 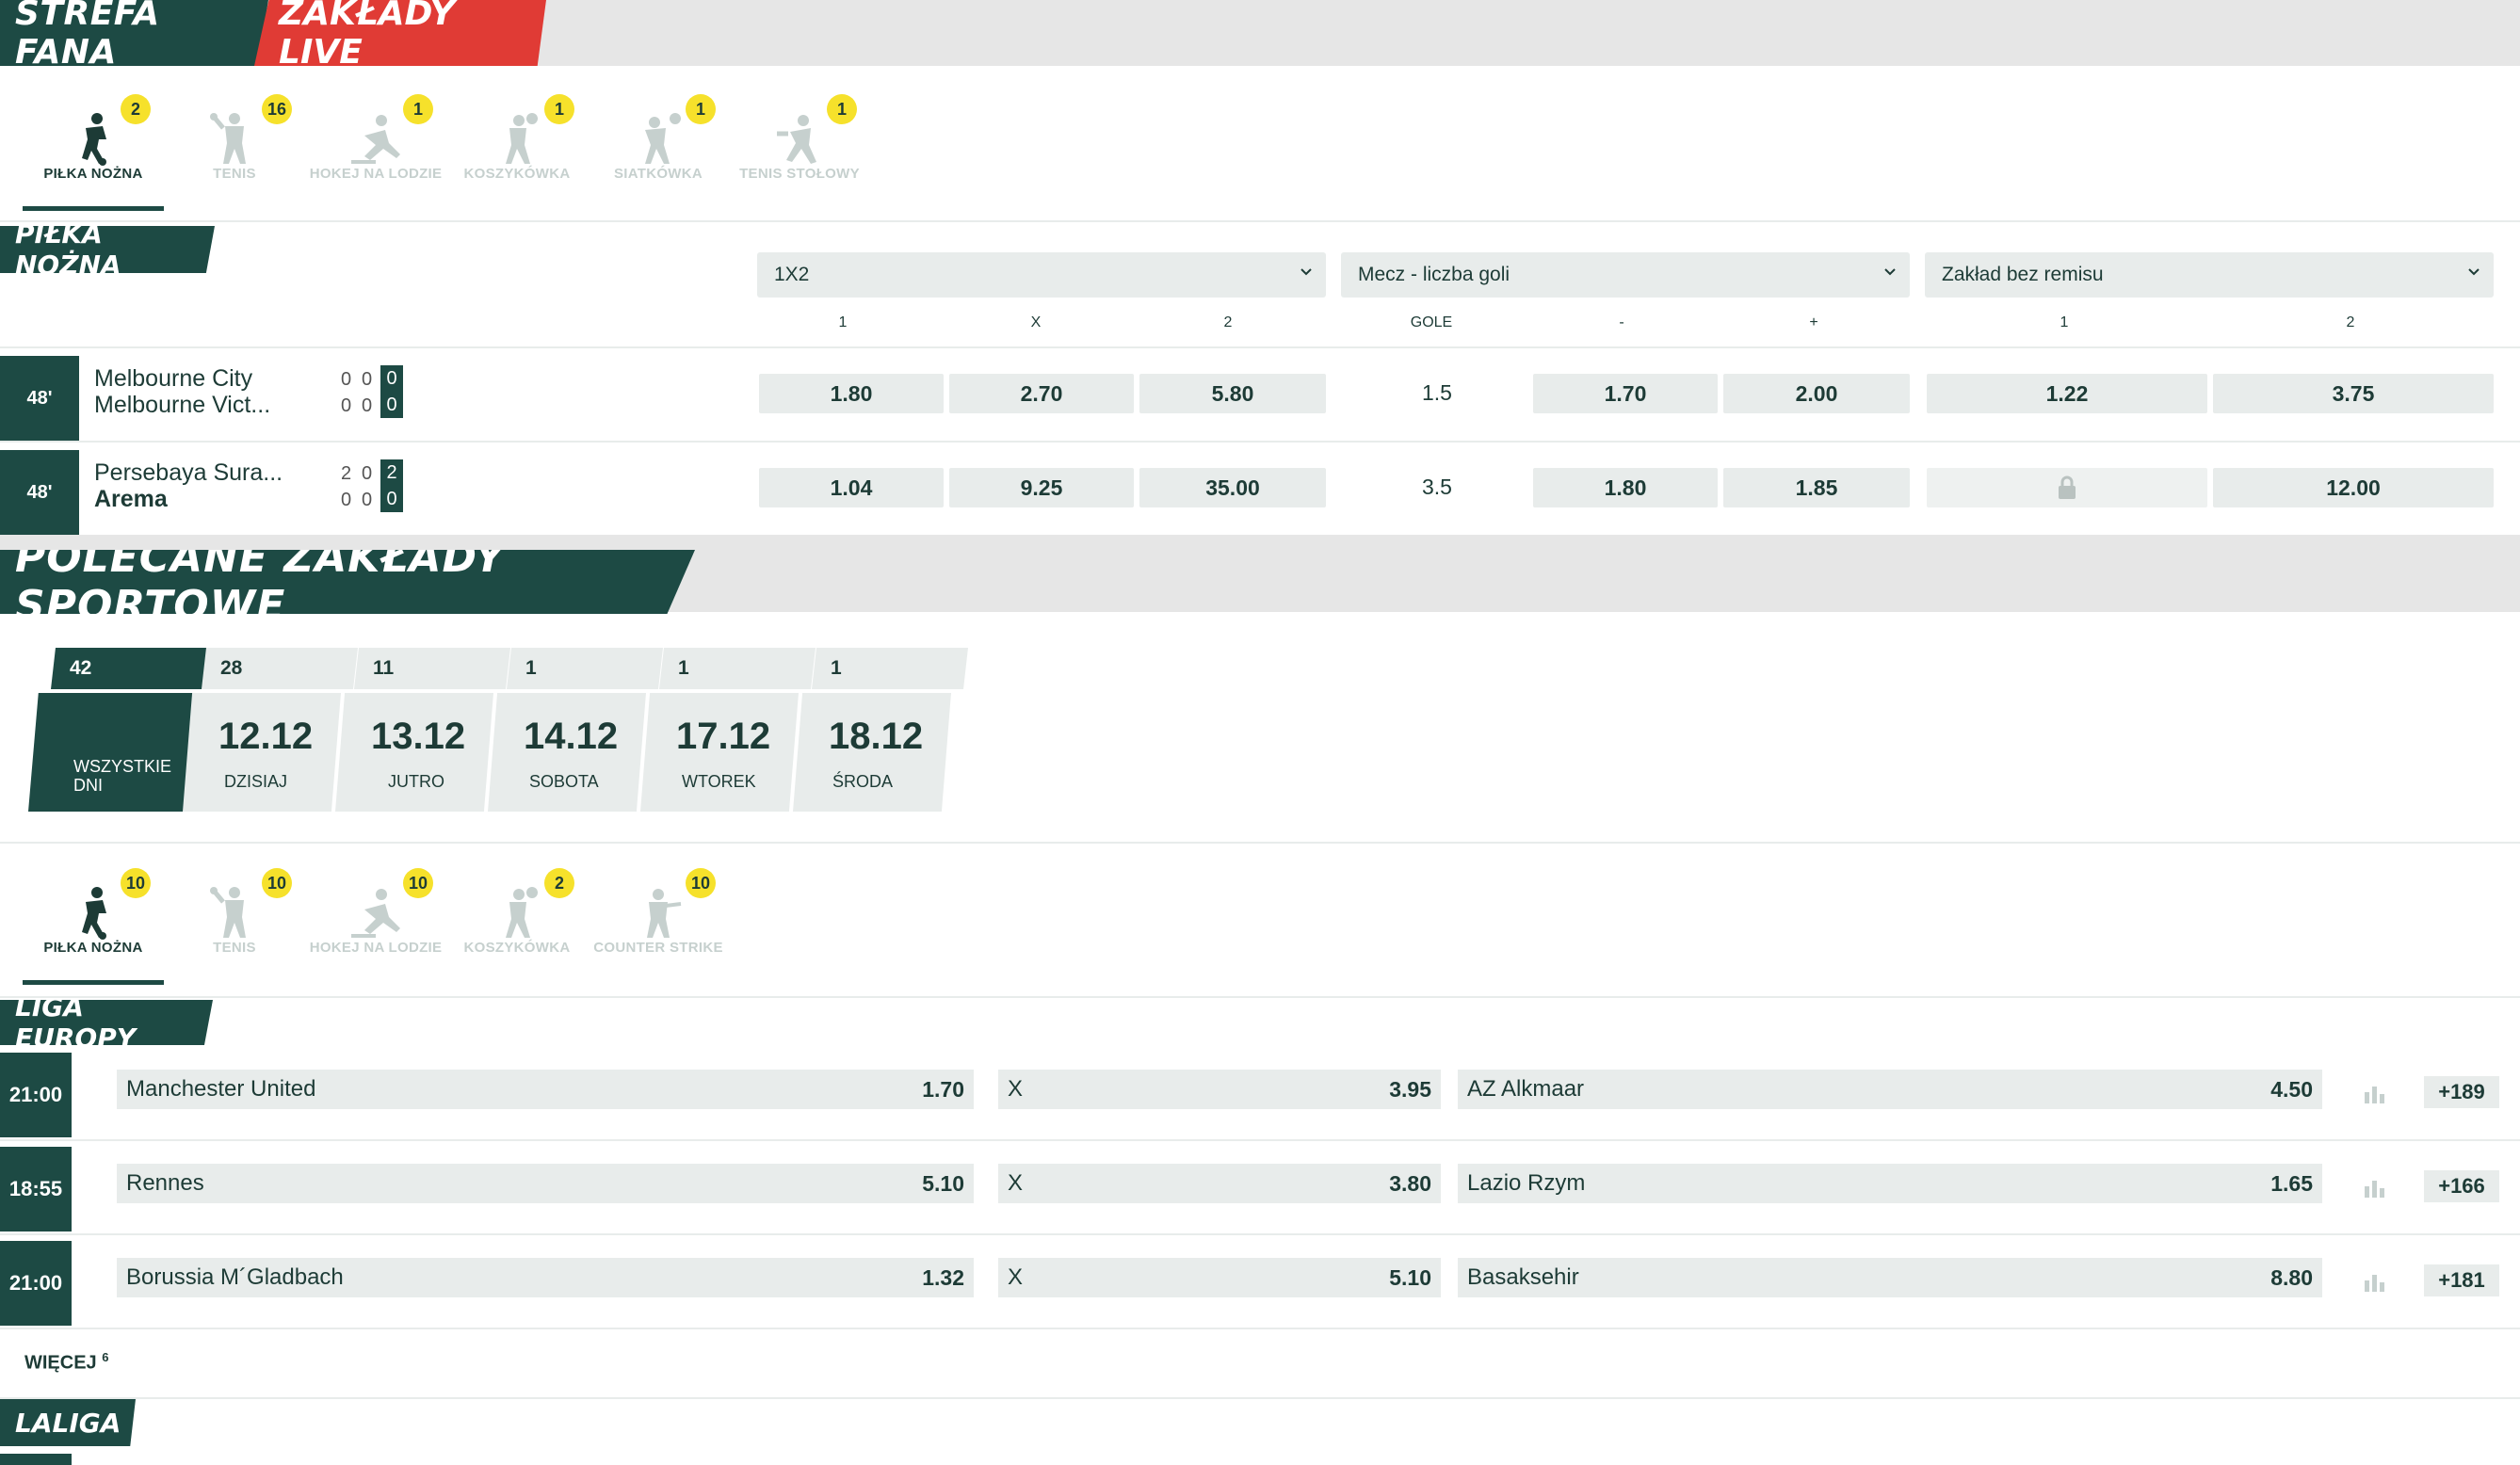 I want to click on day-all: WSZYSTKIE DNI, so click(x=113, y=752).